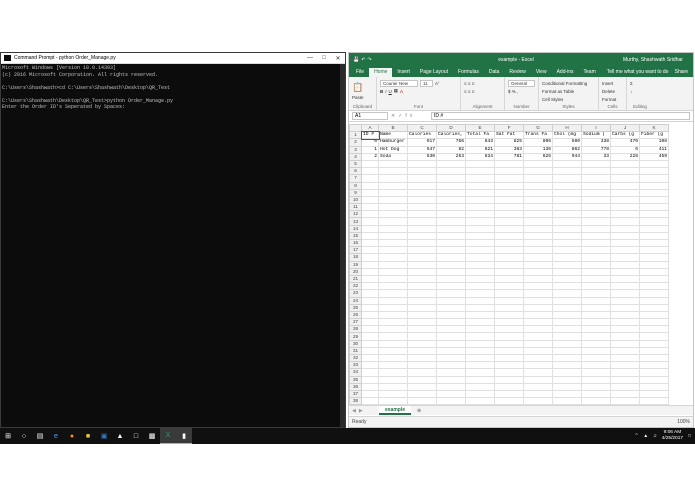 The image size is (695, 494). I want to click on column-header-f: F, so click(509, 128).